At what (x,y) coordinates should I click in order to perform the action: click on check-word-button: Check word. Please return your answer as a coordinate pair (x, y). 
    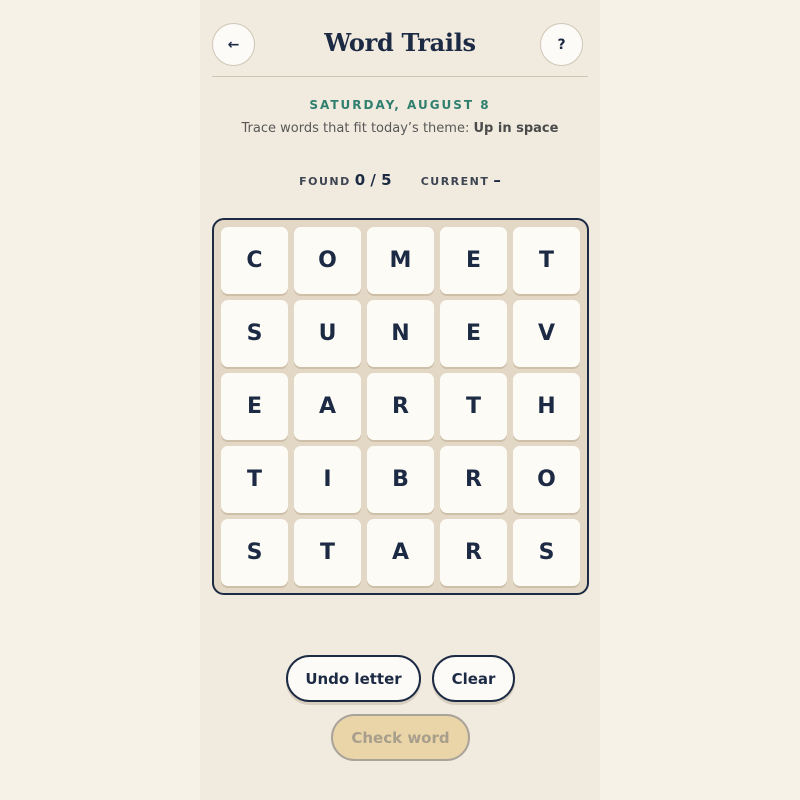
    Looking at the image, I should click on (400, 737).